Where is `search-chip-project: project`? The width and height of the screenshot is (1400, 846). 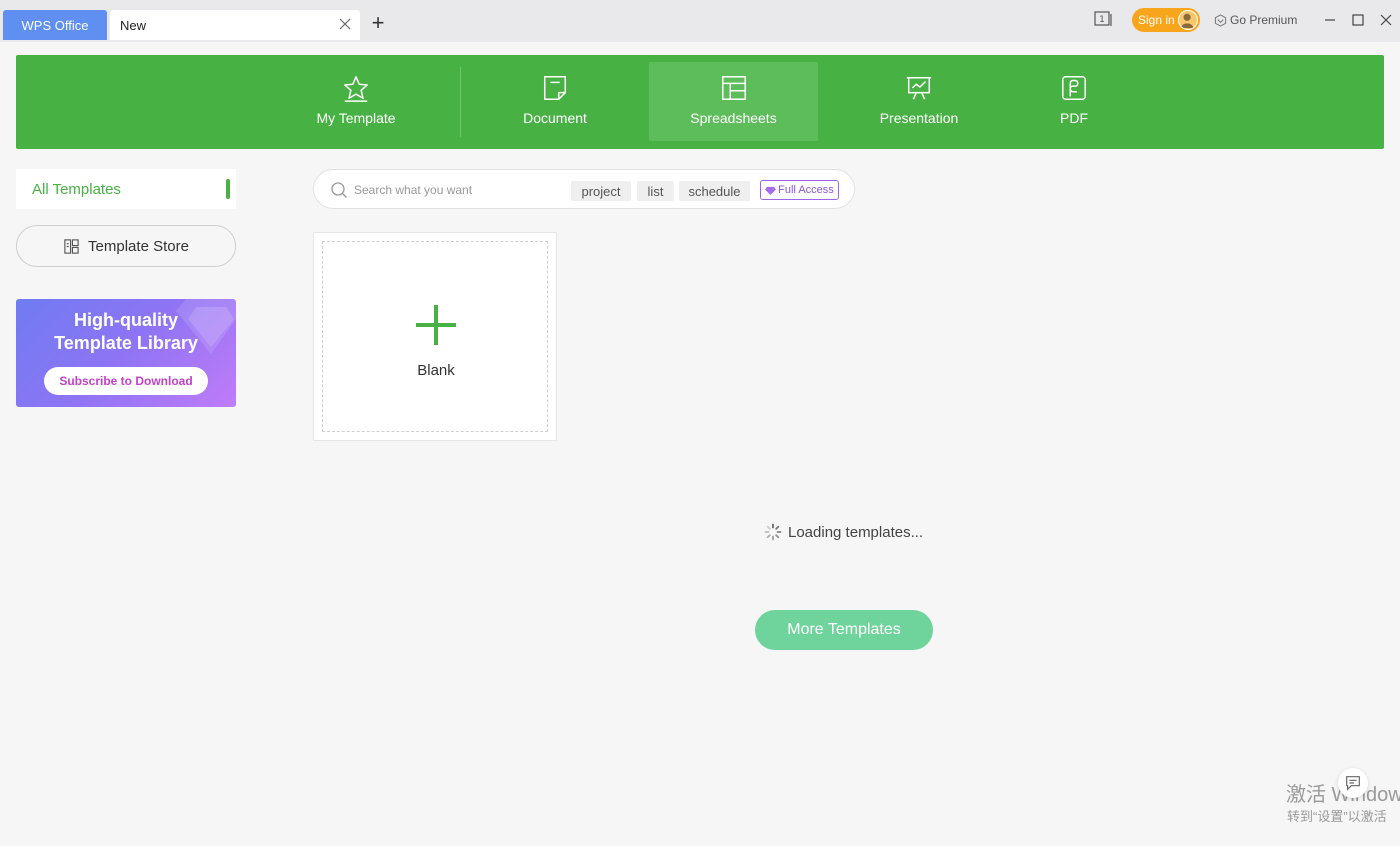 search-chip-project: project is located at coordinates (601, 191).